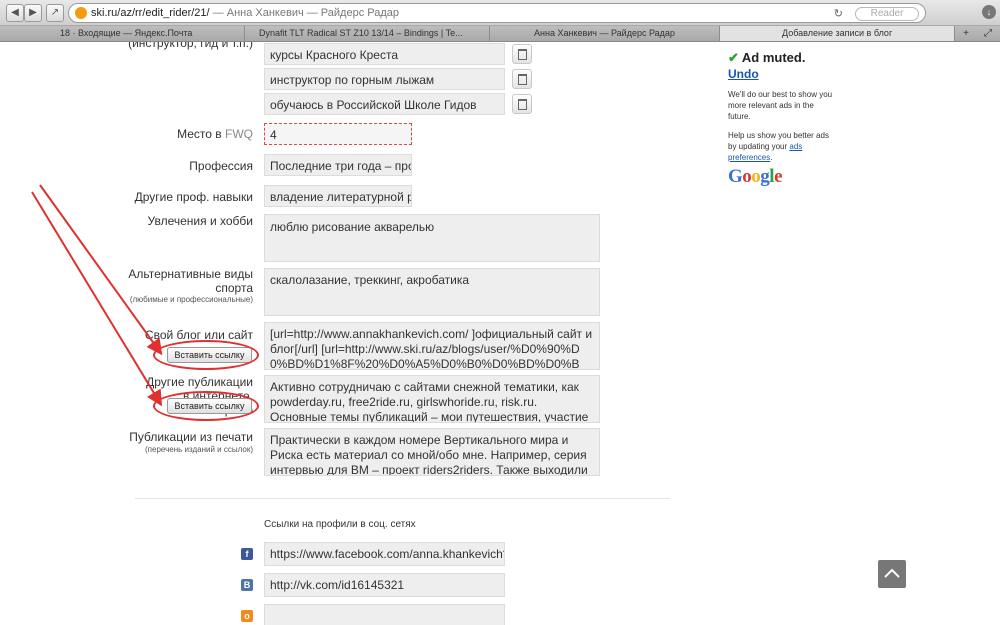  I want to click on print-pubs-sublabel: (перечень изданий и ссылок), so click(199, 449).